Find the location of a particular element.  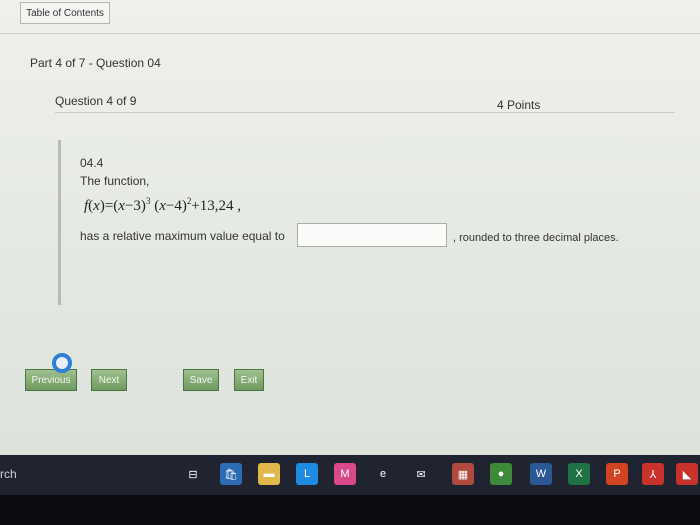

question-counter: Question 4 of 9 is located at coordinates (96, 101).